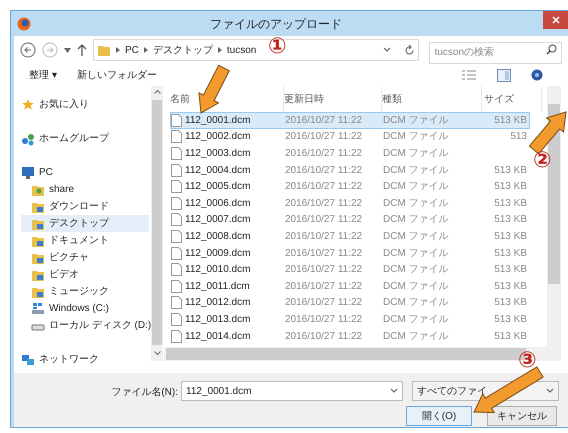 This screenshot has height=433, width=568. What do you see at coordinates (85, 240) in the screenshot?
I see `sidebar-item: ドキュメント` at bounding box center [85, 240].